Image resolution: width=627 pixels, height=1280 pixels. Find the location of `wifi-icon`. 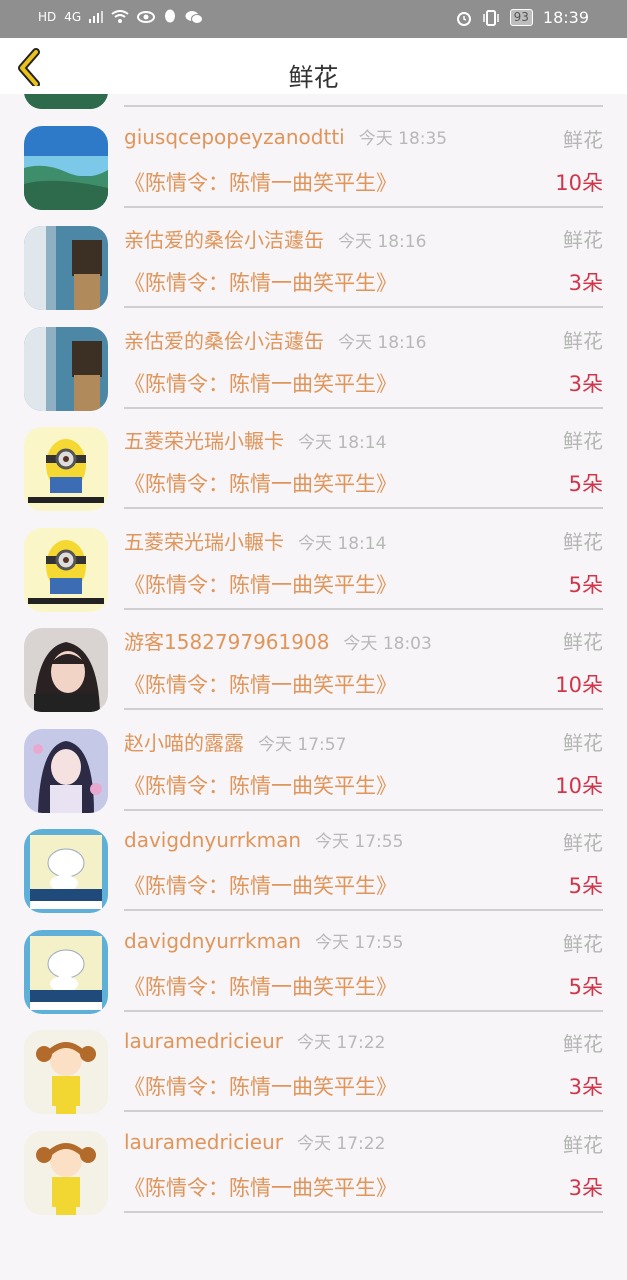

wifi-icon is located at coordinates (120, 16).